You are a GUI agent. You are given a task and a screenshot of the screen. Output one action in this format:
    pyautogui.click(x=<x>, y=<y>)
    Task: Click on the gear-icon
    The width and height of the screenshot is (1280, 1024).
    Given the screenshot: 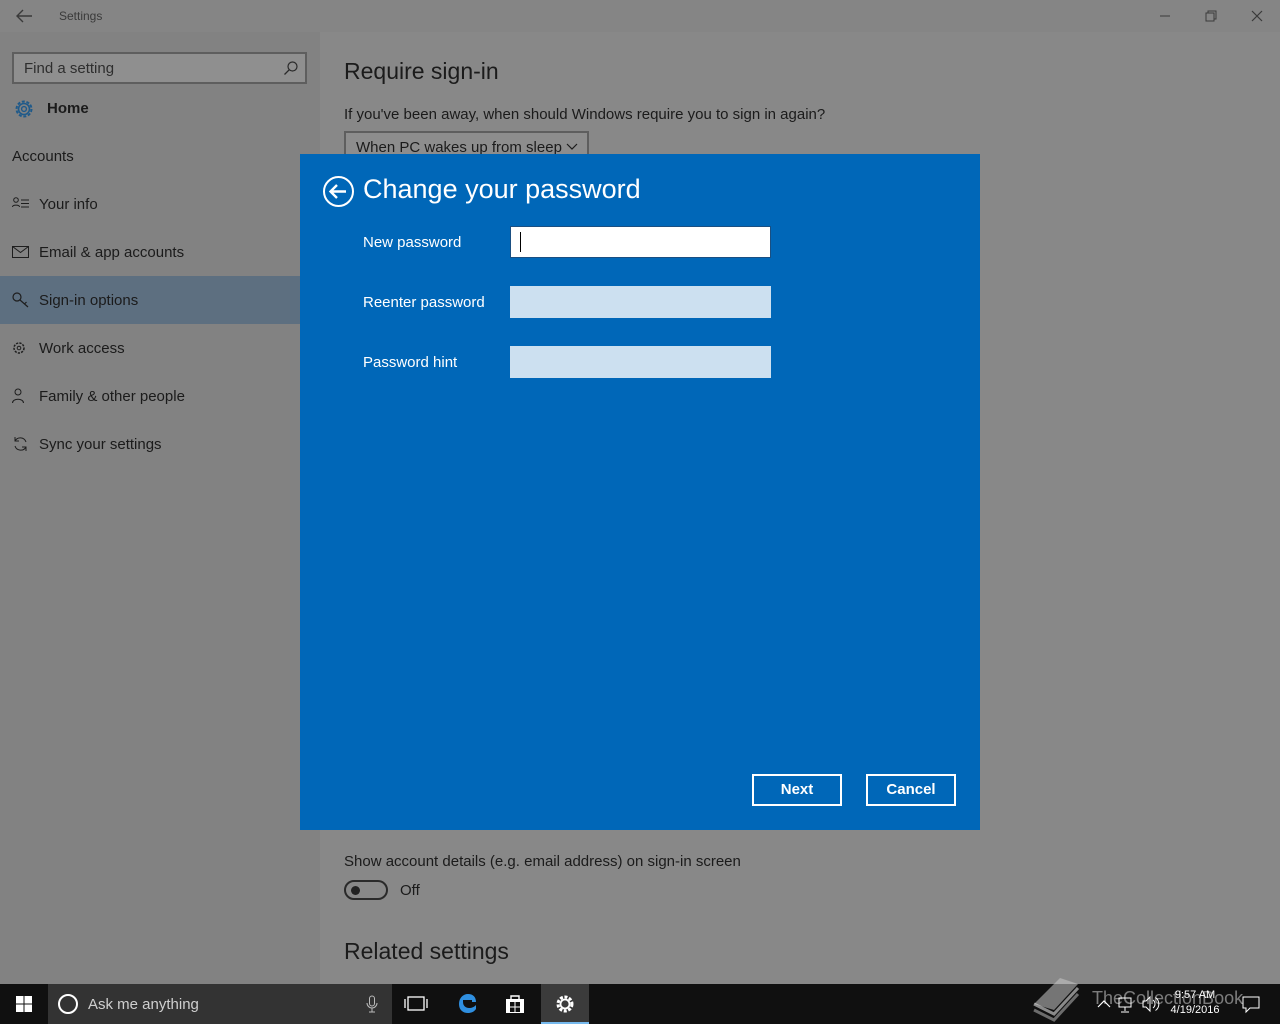 What is the action you would take?
    pyautogui.click(x=24, y=109)
    